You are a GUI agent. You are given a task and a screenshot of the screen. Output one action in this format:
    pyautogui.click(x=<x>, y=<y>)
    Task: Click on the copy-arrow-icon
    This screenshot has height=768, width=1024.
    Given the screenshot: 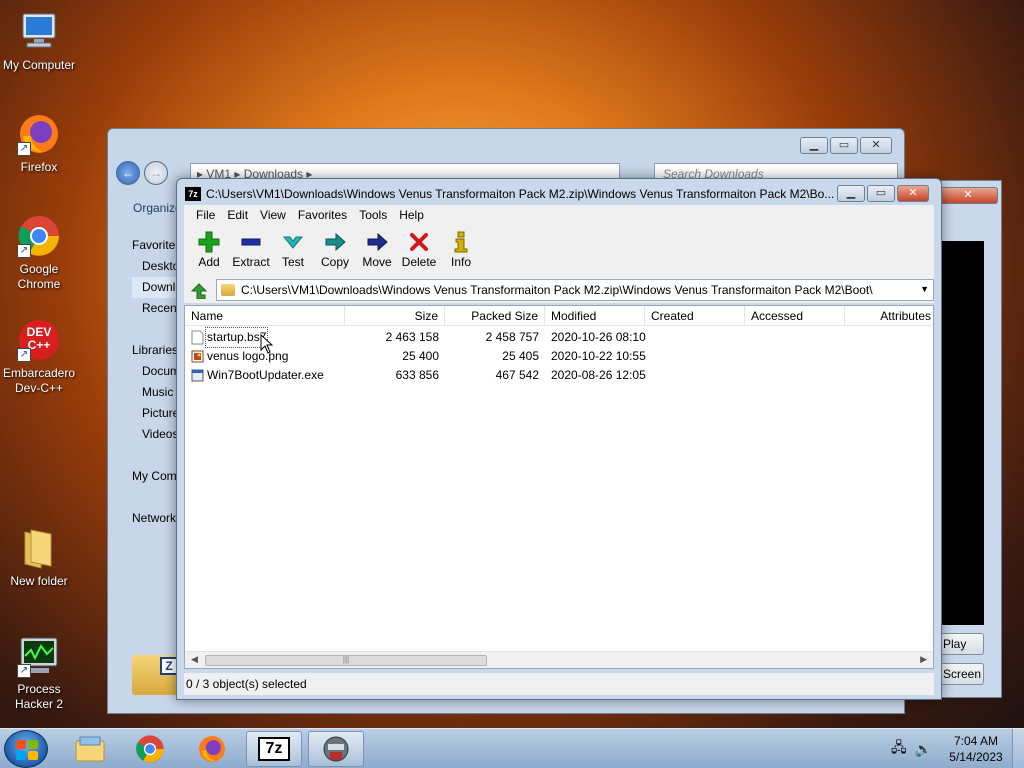 What is the action you would take?
    pyautogui.click(x=335, y=242)
    